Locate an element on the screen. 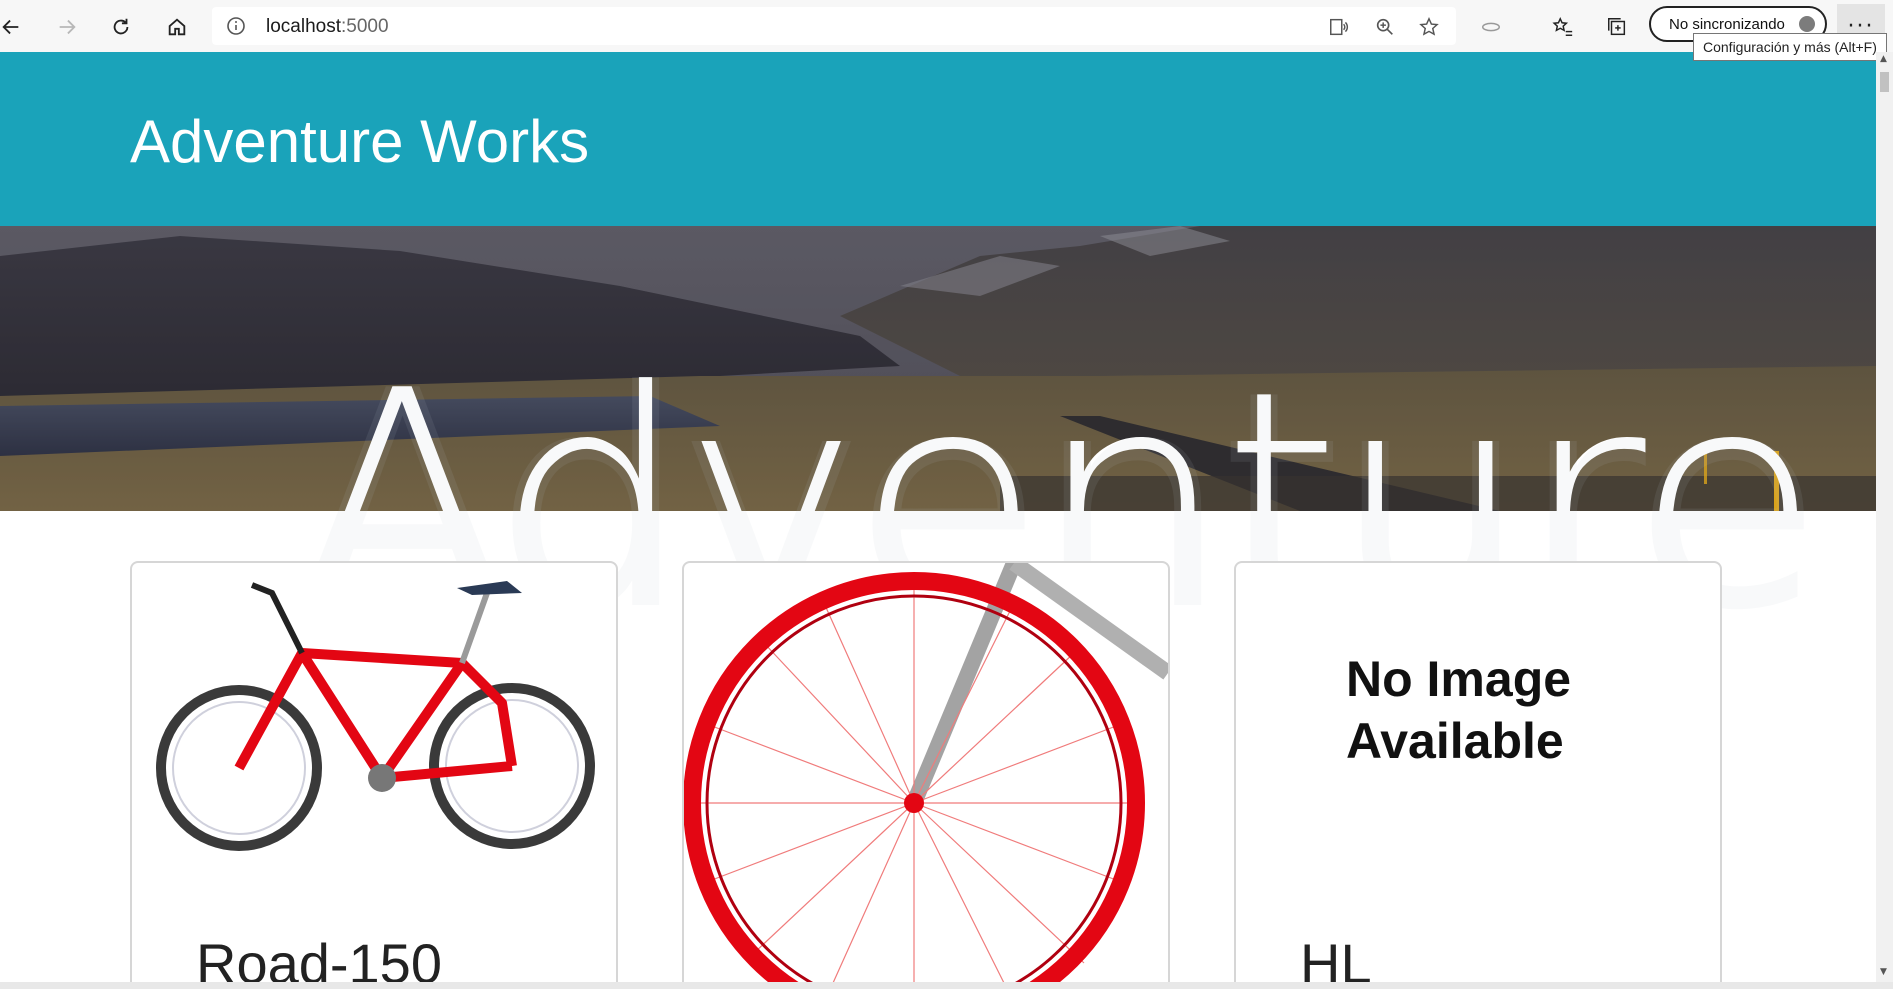 The width and height of the screenshot is (1893, 989). favorite-star-icon is located at coordinates (1429, 27).